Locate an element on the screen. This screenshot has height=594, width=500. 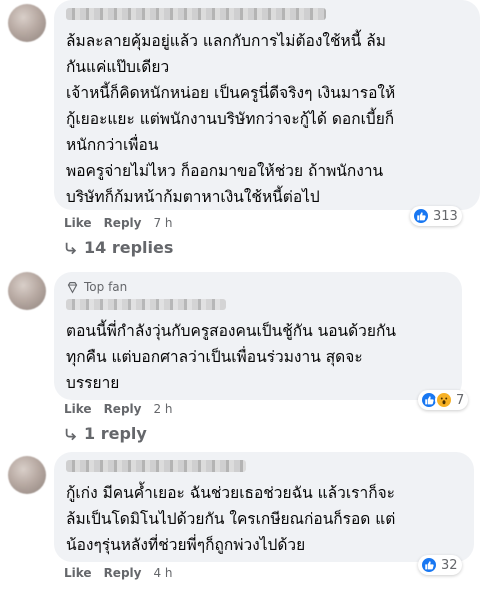
comment-actions: Like Reply 4 h is located at coordinates (118, 573).